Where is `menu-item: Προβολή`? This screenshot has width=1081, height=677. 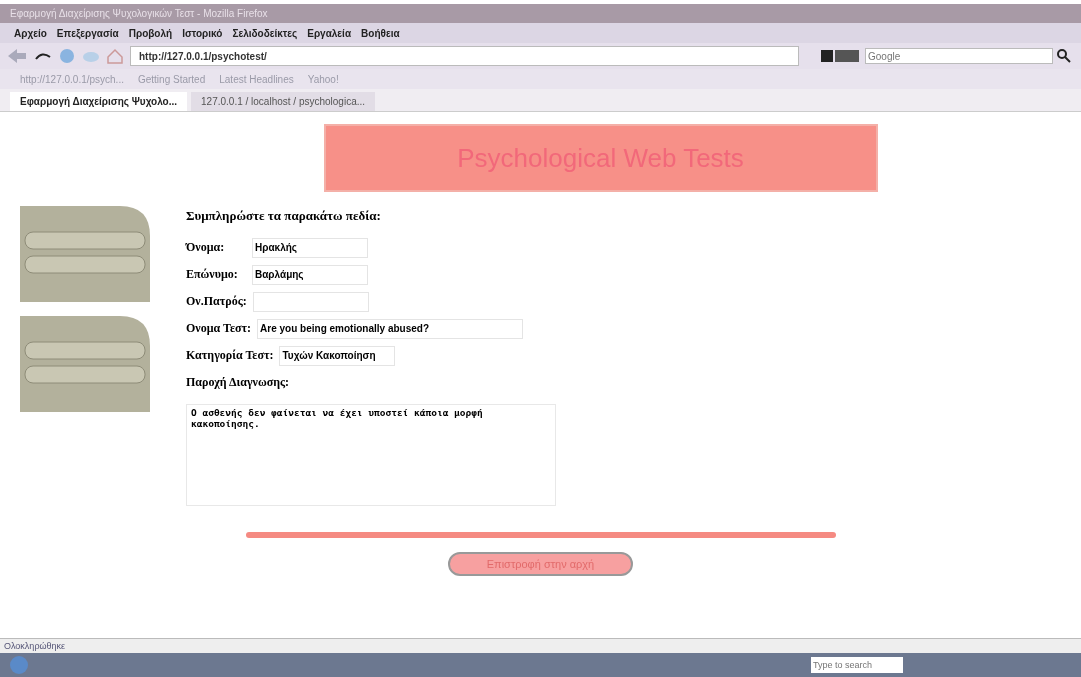
menu-item: Προβολή is located at coordinates (150, 33).